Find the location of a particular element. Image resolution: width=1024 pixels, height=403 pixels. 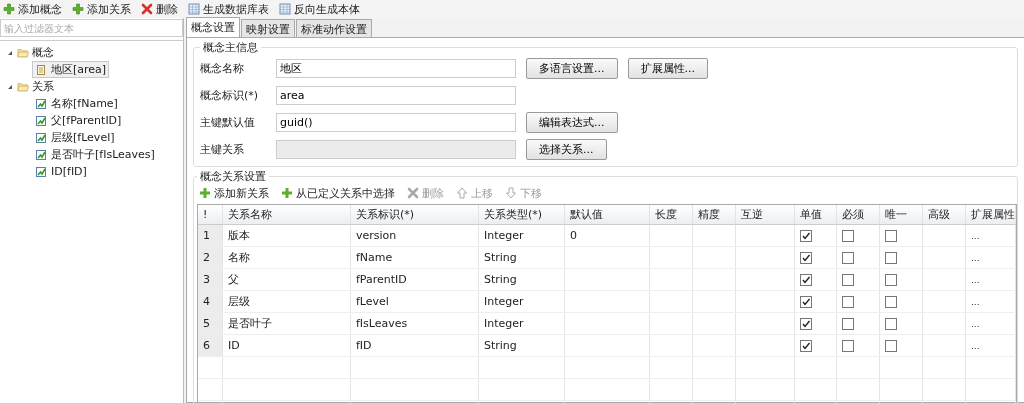

tree-item: 地区[area] is located at coordinates (71, 69).